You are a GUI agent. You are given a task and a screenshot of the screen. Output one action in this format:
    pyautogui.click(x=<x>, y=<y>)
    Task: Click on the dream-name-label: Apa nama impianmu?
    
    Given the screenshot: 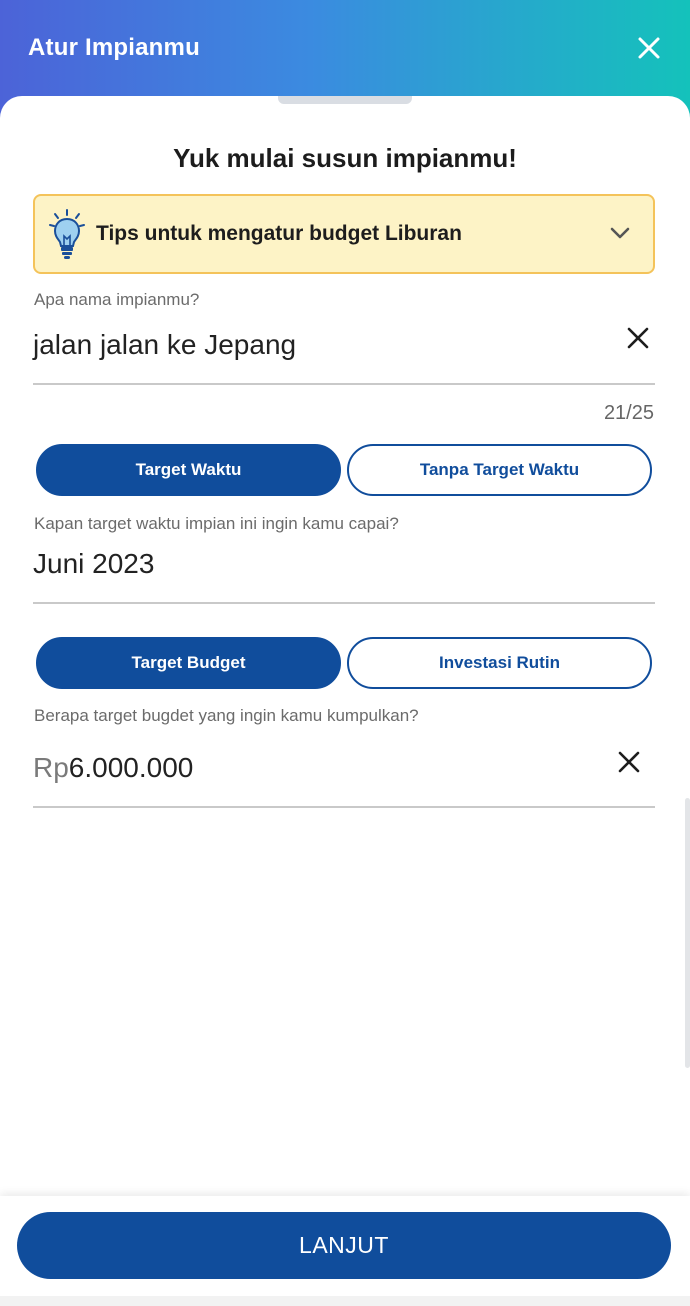 What is the action you would take?
    pyautogui.click(x=117, y=299)
    